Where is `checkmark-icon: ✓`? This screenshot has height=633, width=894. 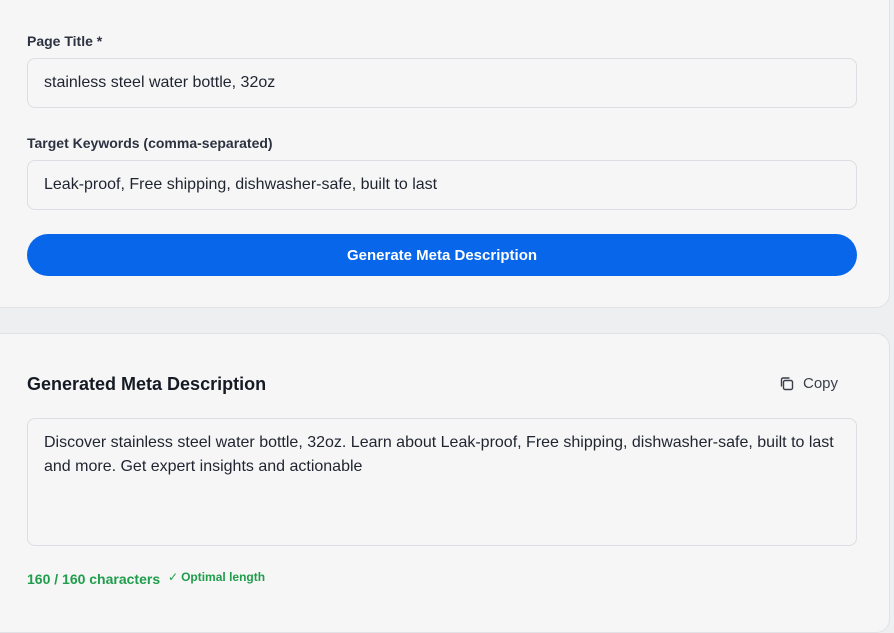 checkmark-icon: ✓ is located at coordinates (173, 577).